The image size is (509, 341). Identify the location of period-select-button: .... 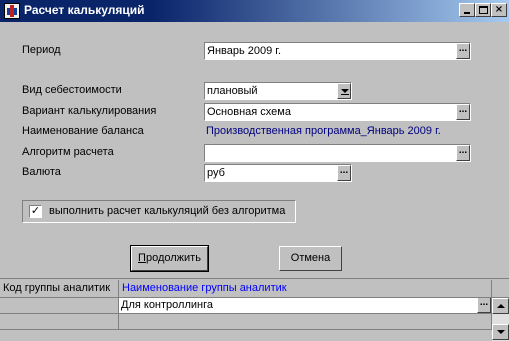
(463, 51).